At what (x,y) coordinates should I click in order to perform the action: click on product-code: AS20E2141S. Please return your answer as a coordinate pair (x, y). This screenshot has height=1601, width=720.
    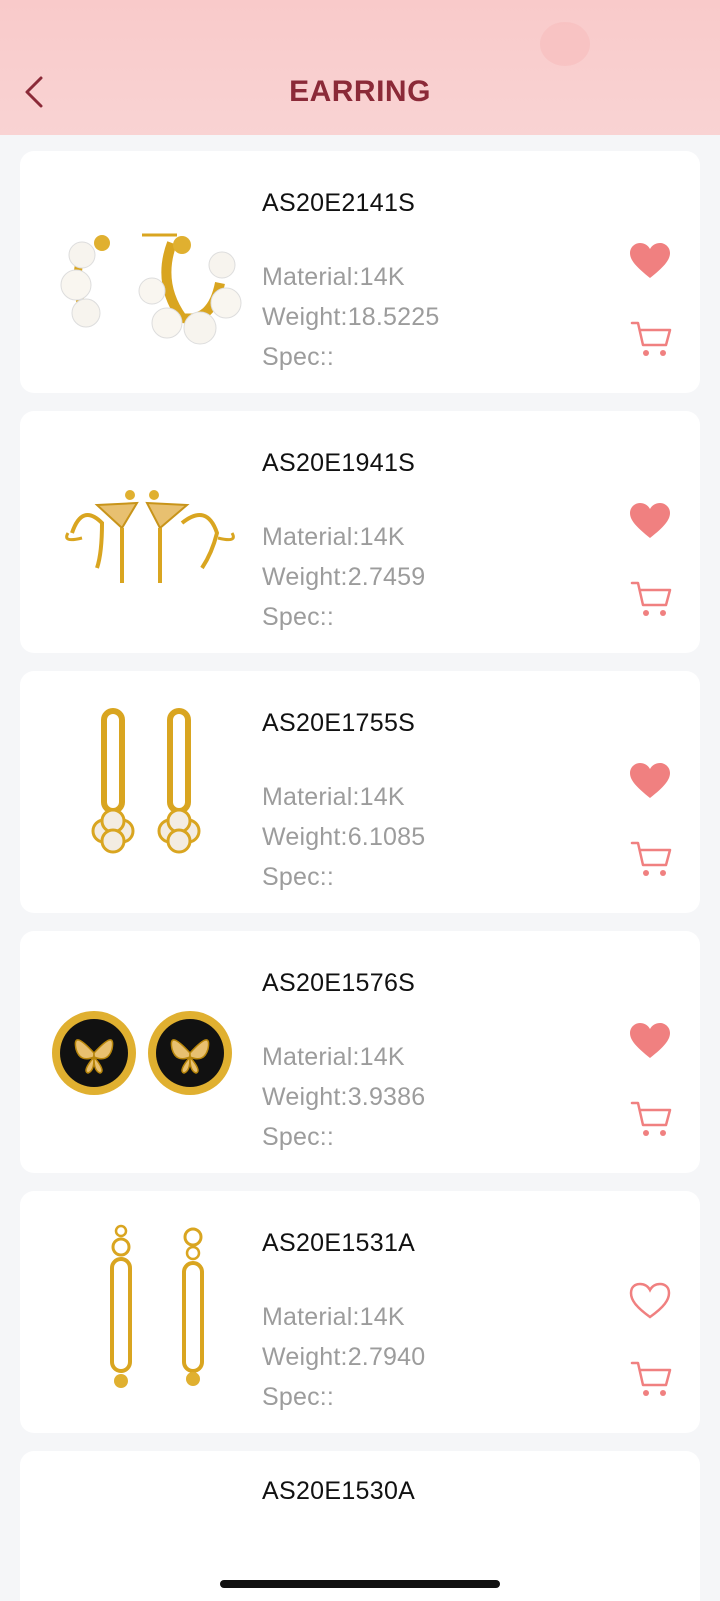
    Looking at the image, I should click on (339, 203).